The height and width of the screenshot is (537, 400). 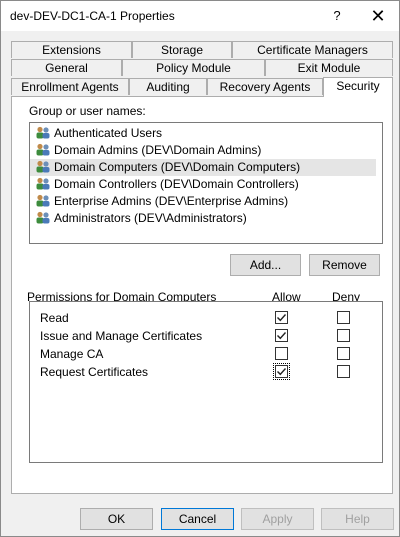 What do you see at coordinates (343, 353) in the screenshot?
I see `deny-manage-ca-checkbox` at bounding box center [343, 353].